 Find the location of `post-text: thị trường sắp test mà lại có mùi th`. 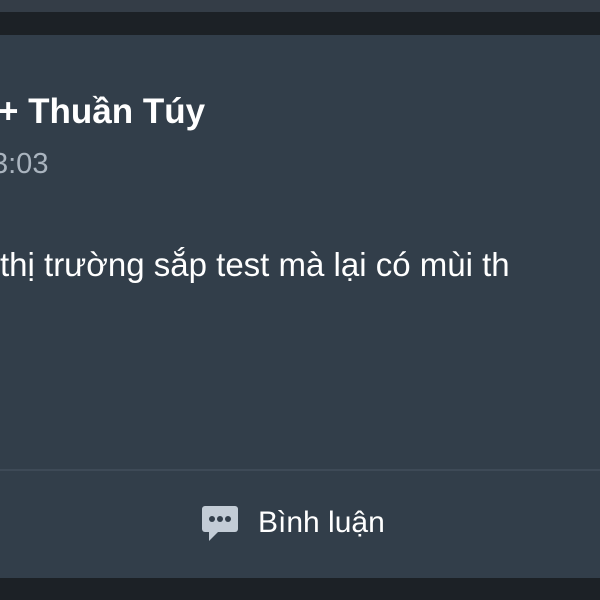

post-text: thị trường sắp test mà lại có mùi th is located at coordinates (255, 264).